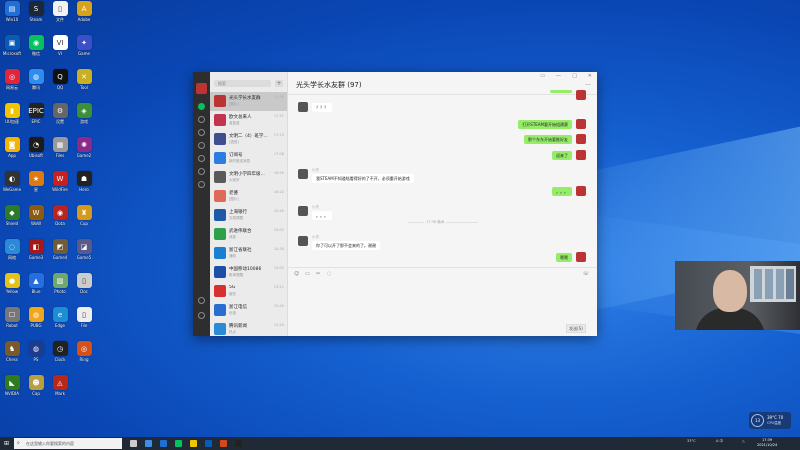 The width and height of the screenshot is (800, 450). Describe the element at coordinates (318, 274) in the screenshot. I see `screenshot-icon: ✂` at that location.